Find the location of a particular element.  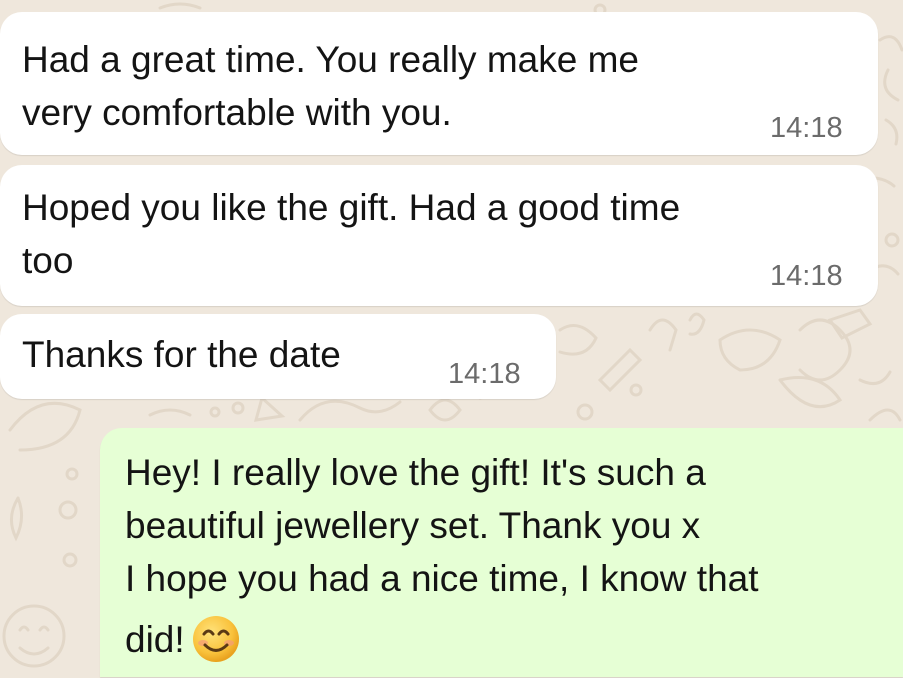

message-text-line: Hoped you like the gift. Had a good time is located at coordinates (351, 207).